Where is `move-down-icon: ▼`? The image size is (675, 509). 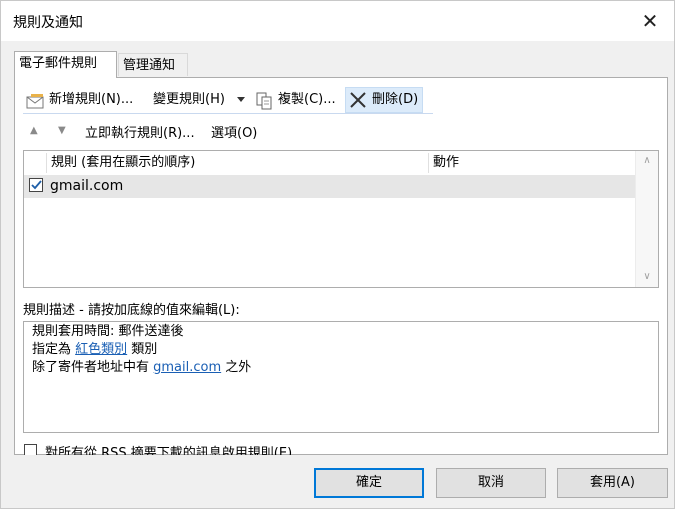 move-down-icon: ▼ is located at coordinates (62, 130).